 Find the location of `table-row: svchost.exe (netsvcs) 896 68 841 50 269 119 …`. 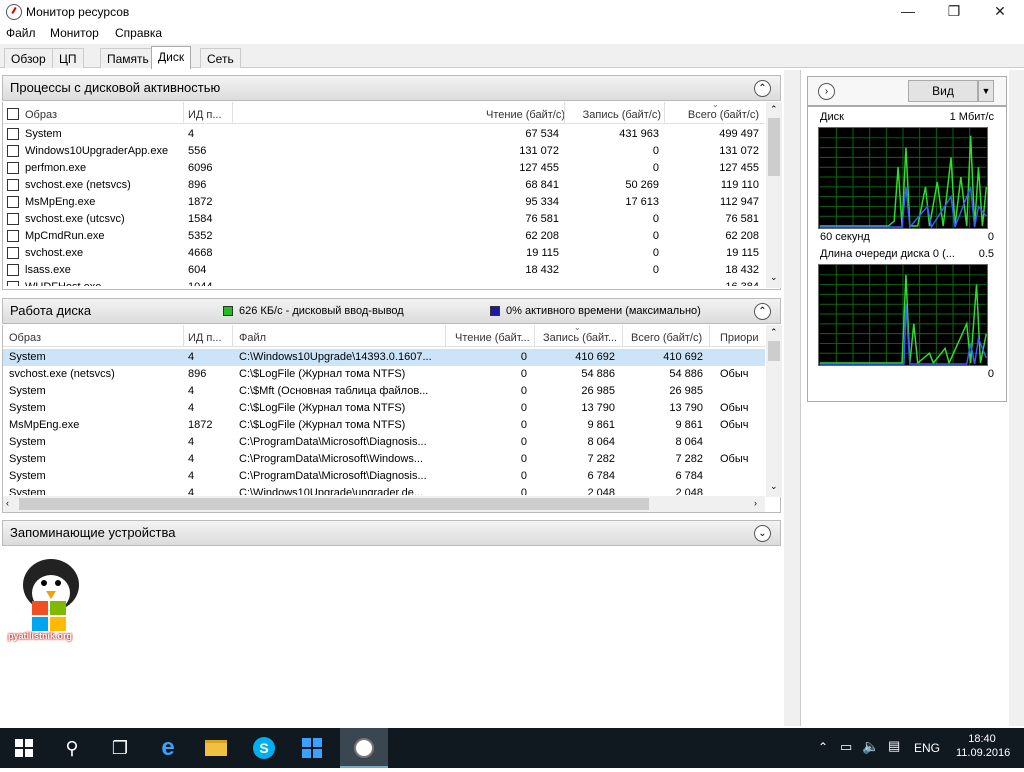

table-row: svchost.exe (netsvcs) 896 68 841 50 269 119 … is located at coordinates (384, 185).